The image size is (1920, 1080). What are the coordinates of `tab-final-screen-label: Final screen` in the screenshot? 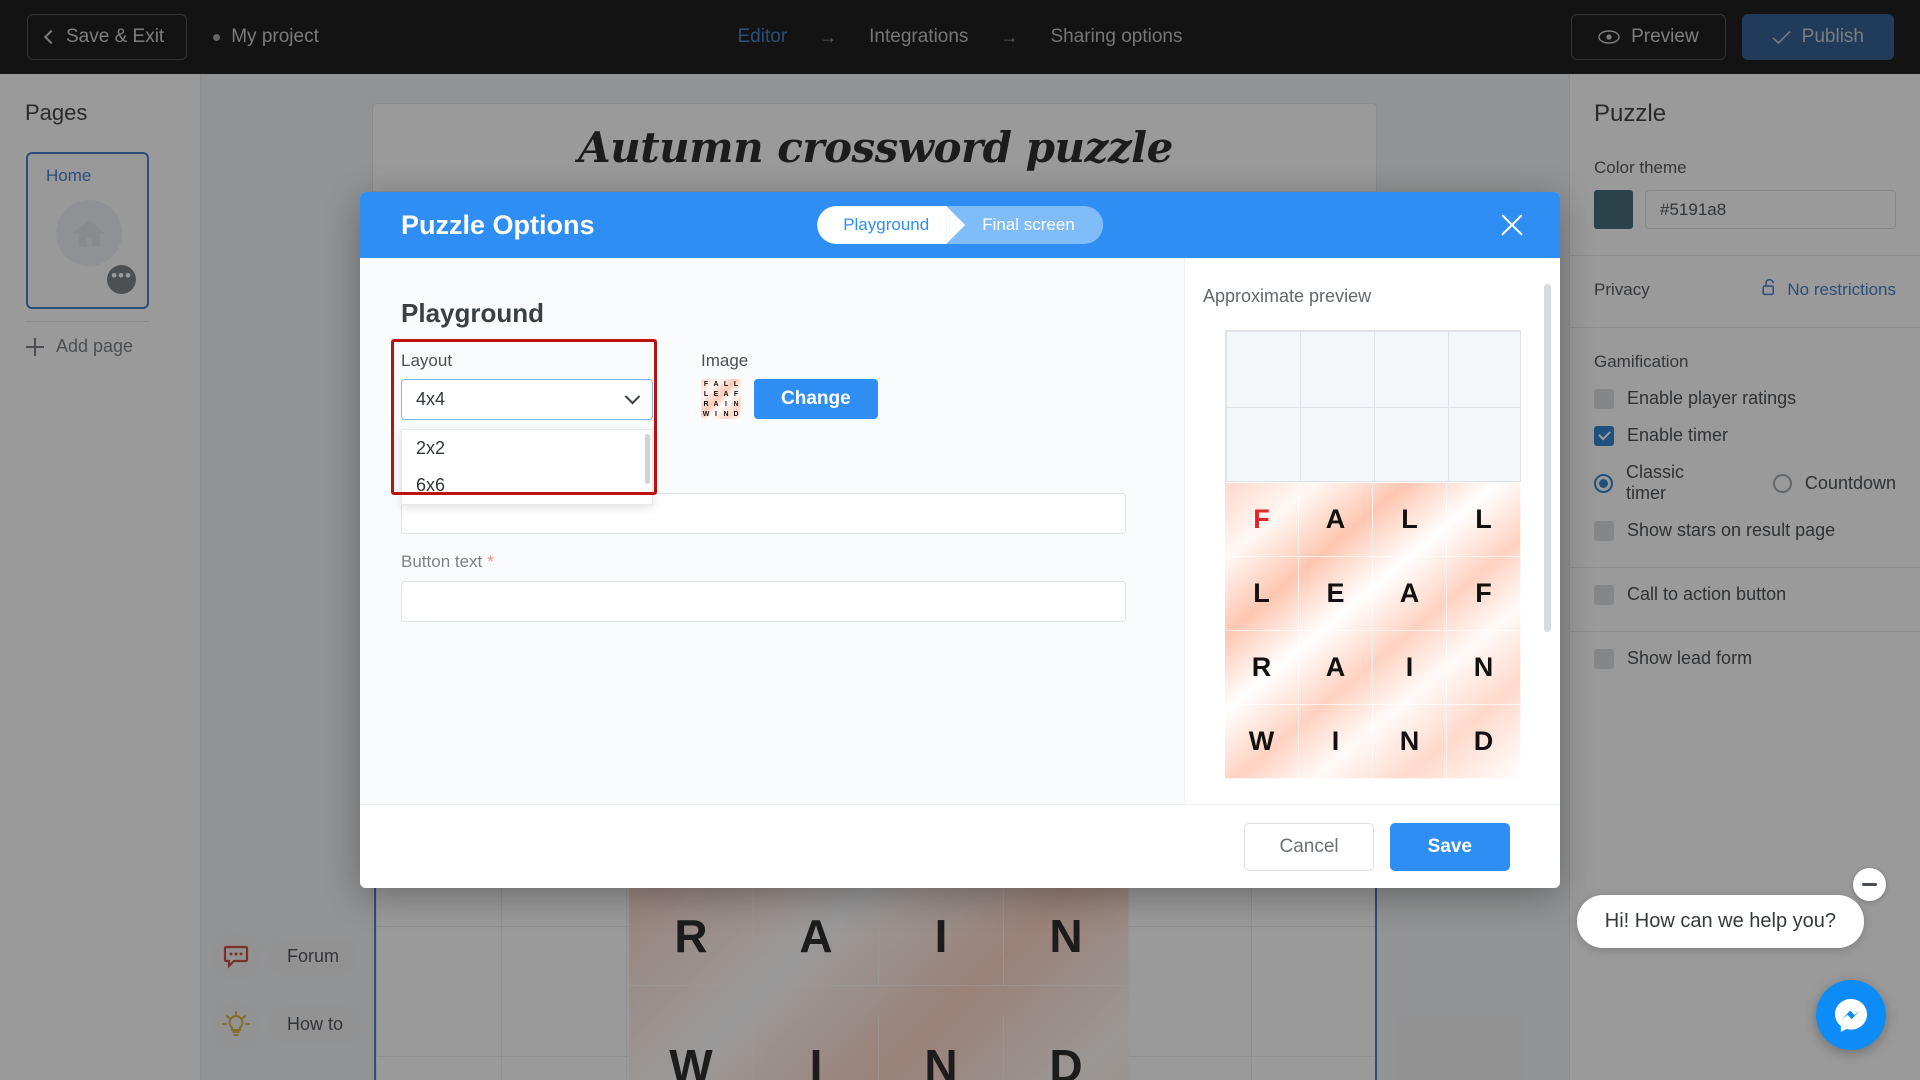 It's located at (1028, 224).